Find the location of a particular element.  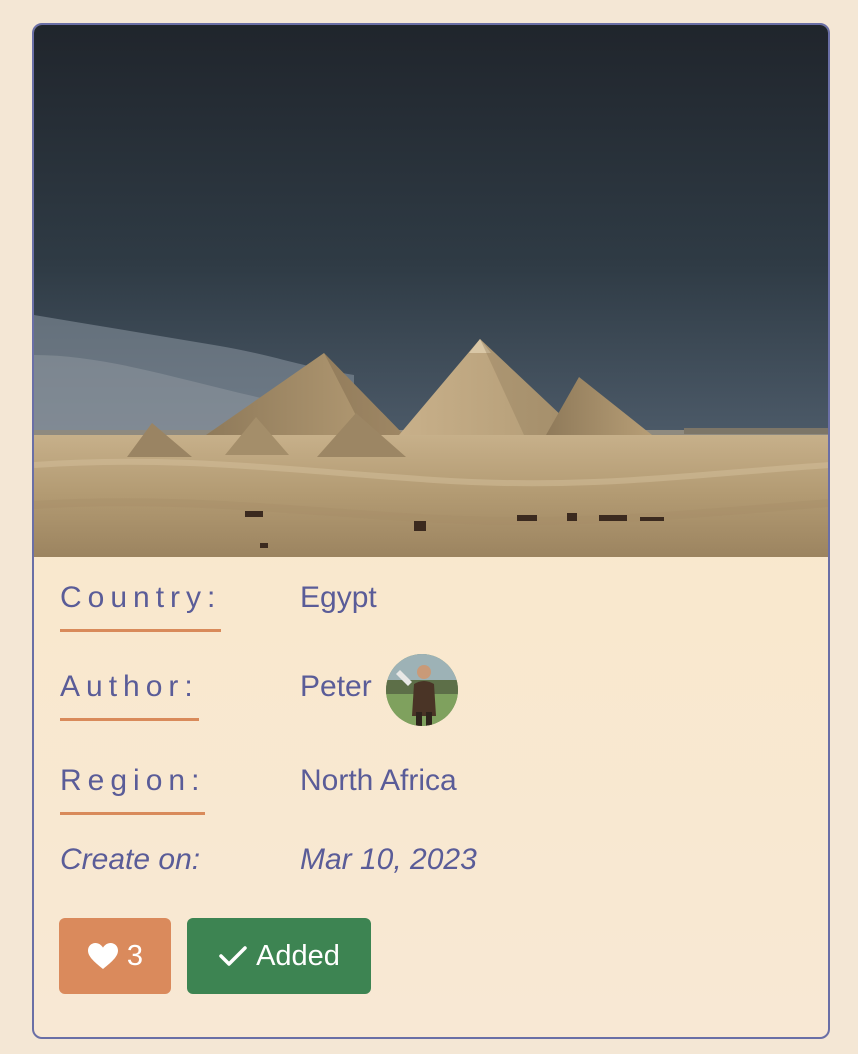

region-label: Region: is located at coordinates (133, 780).